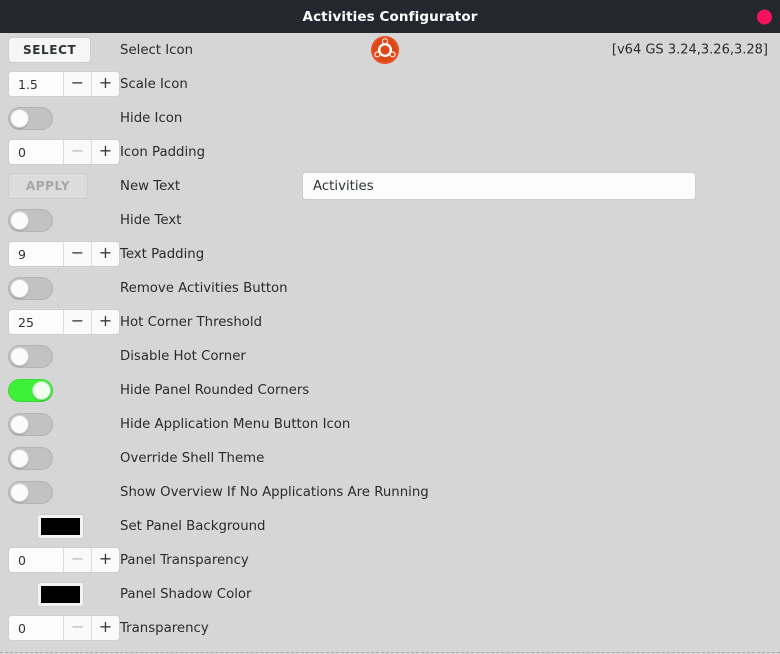 Image resolution: width=780 pixels, height=654 pixels. Describe the element at coordinates (36, 254) in the screenshot. I see `text-padding-value-input: 9` at that location.